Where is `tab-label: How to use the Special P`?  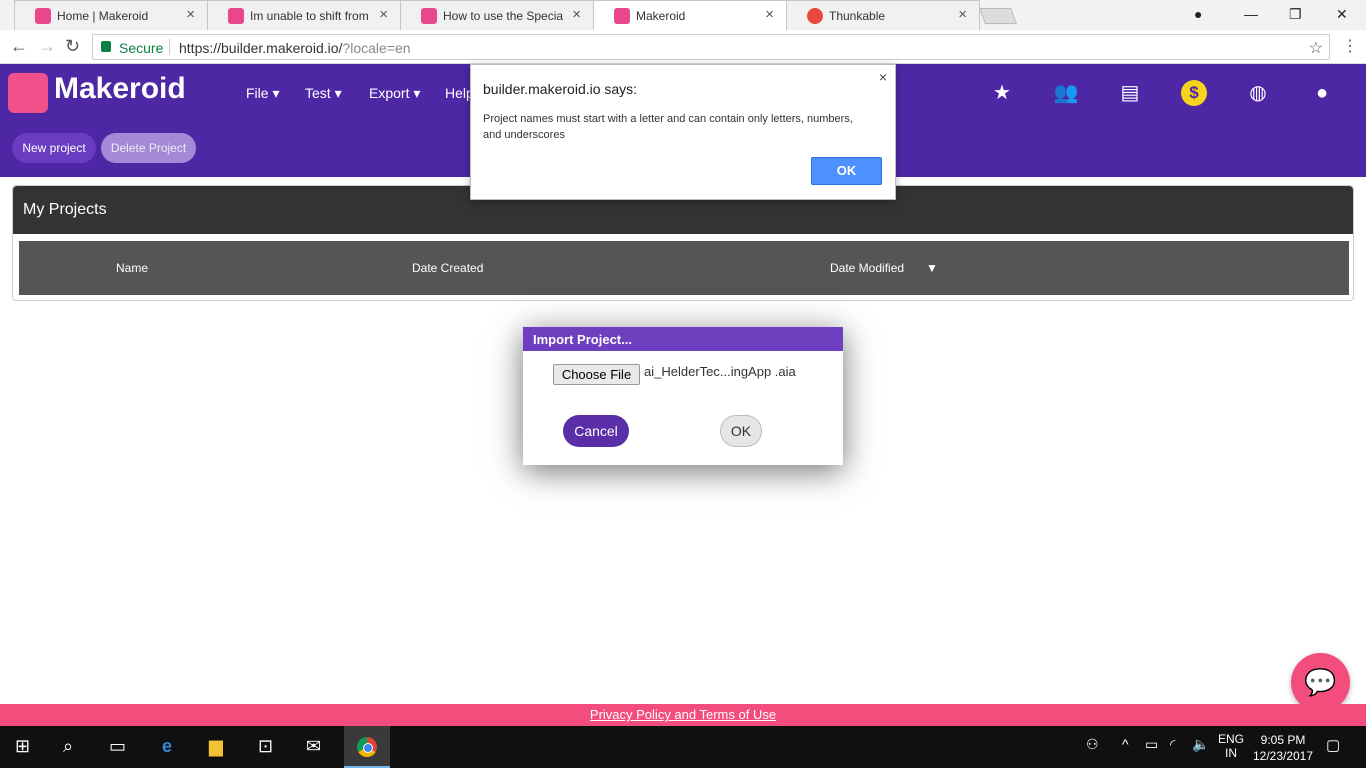 tab-label: How to use the Special P is located at coordinates (503, 16).